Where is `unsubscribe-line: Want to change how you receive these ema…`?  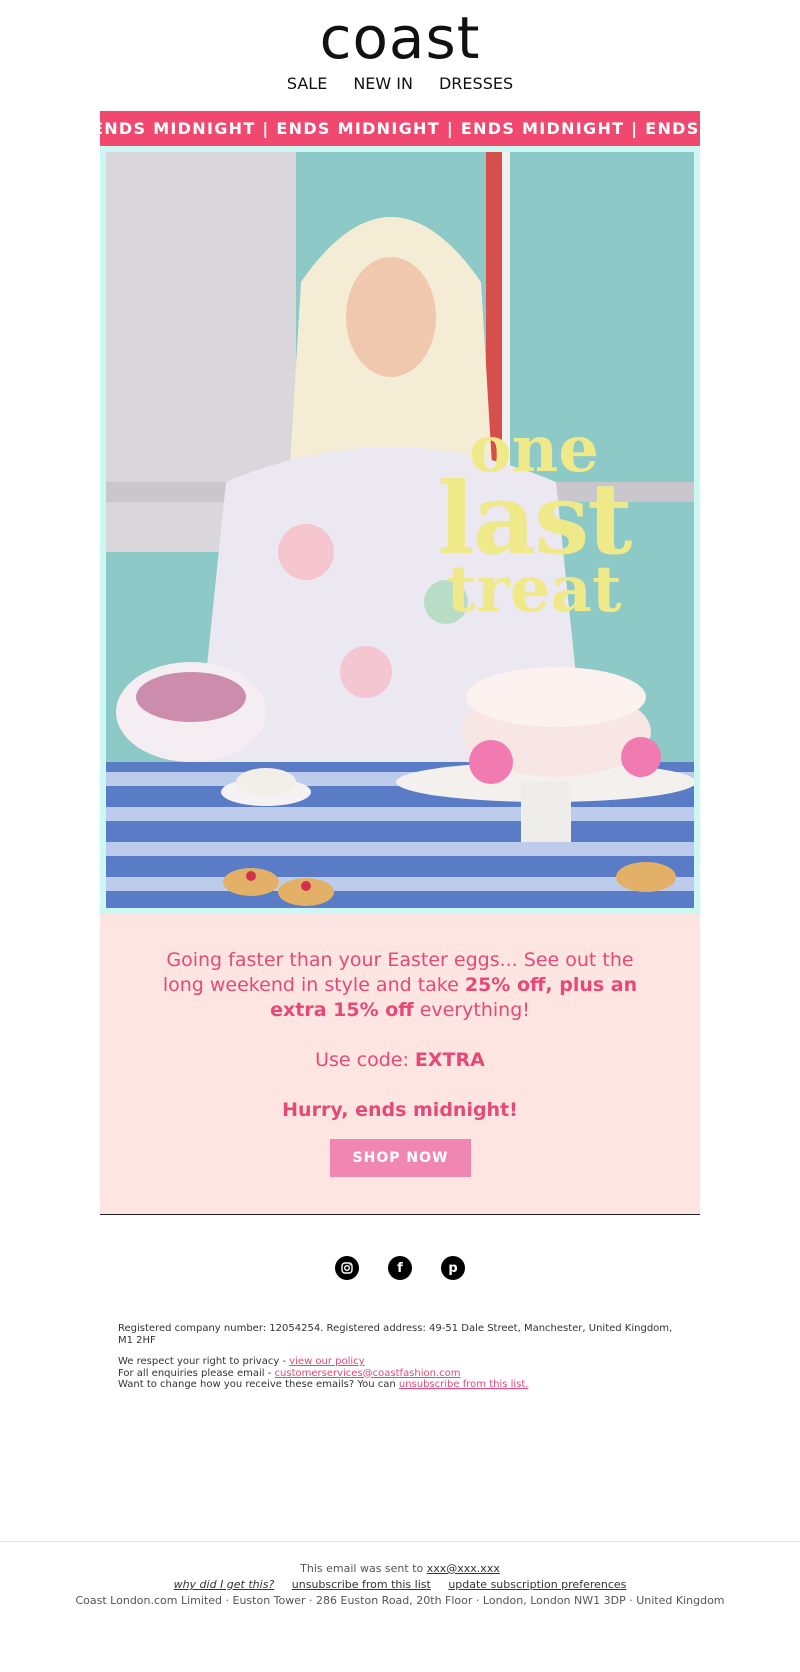
unsubscribe-line: Want to change how you receive these ema… is located at coordinates (400, 1385).